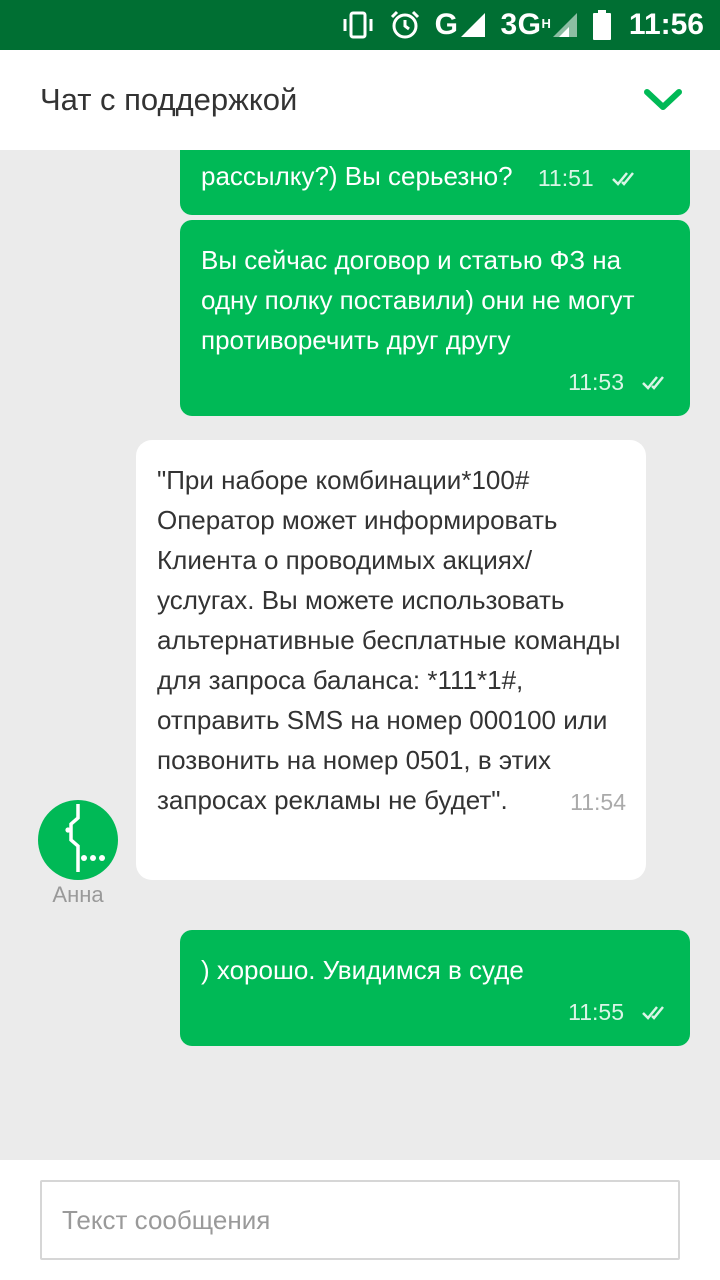 The image size is (720, 1280). I want to click on network-h: H, so click(546, 23).